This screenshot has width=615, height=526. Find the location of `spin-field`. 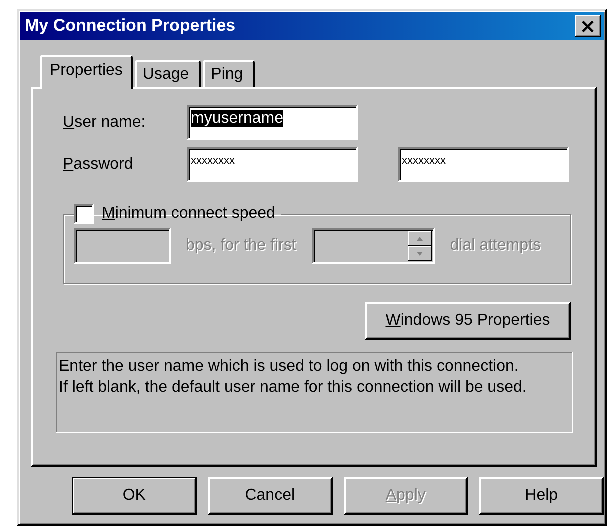

spin-field is located at coordinates (374, 246).